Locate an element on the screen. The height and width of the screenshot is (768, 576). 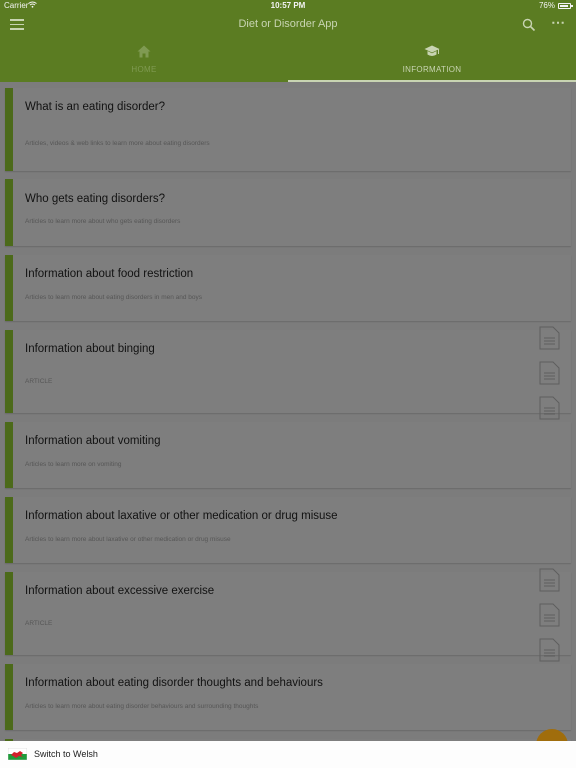
graduation-cap-icon is located at coordinates (432, 52).